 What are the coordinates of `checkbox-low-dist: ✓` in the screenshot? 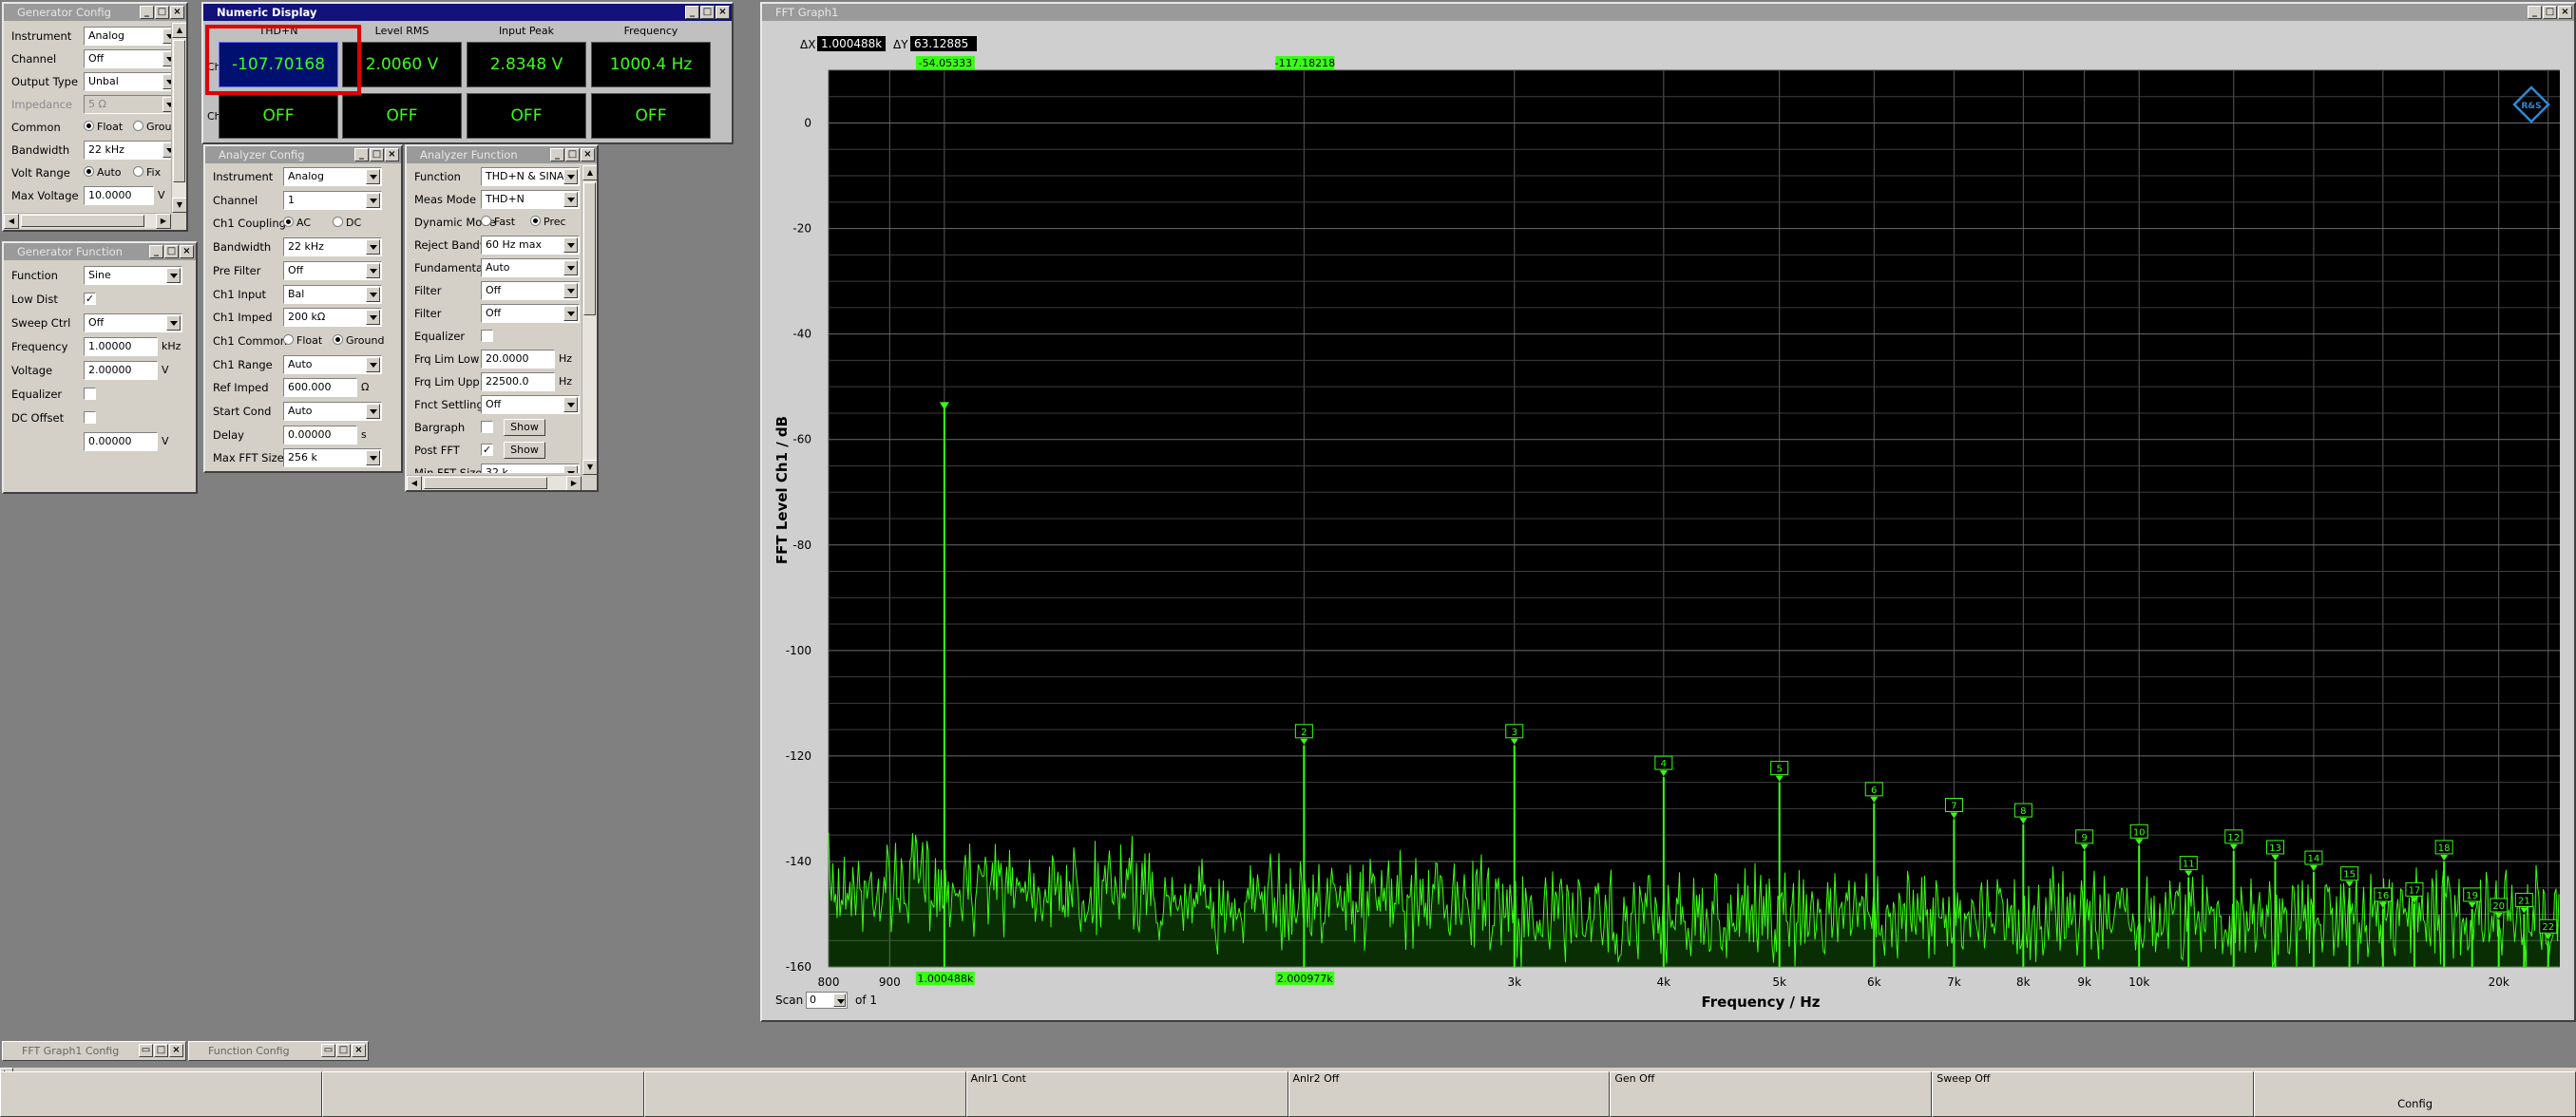 It's located at (90, 299).